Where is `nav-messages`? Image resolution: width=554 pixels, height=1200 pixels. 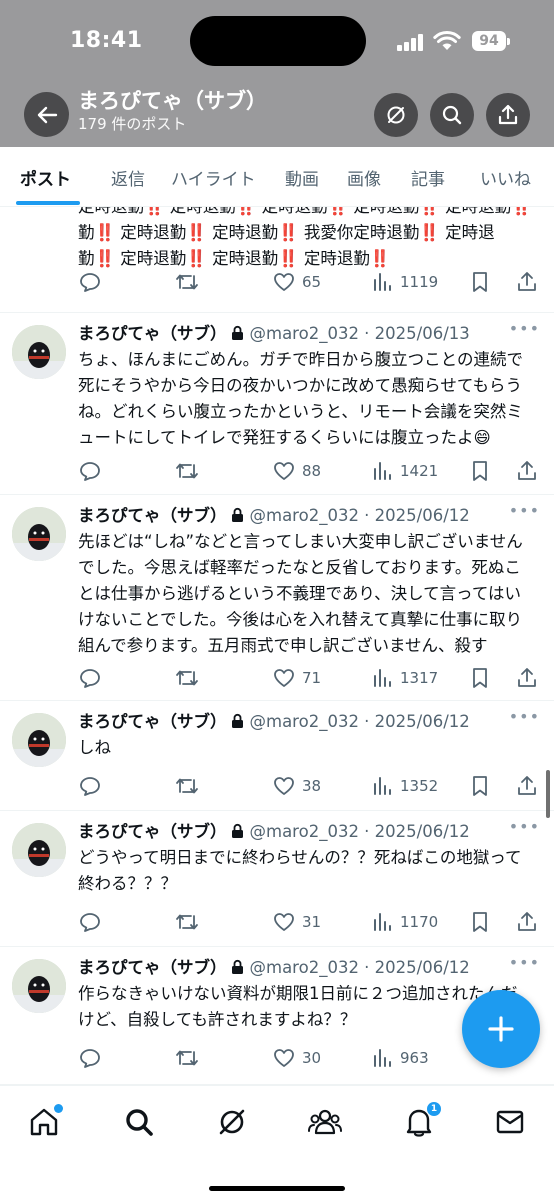 nav-messages is located at coordinates (510, 1122).